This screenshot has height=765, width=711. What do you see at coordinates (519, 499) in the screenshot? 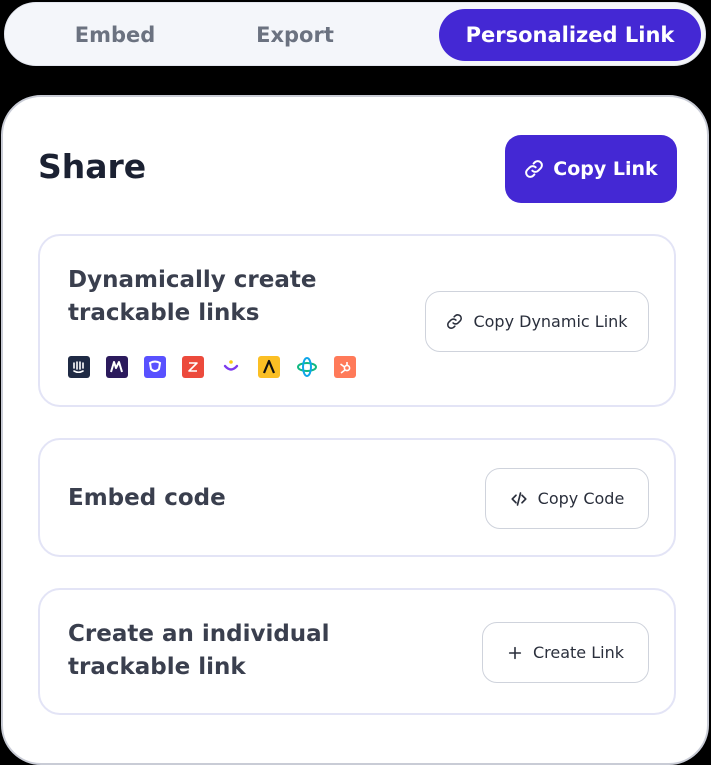
I see `code-icon` at bounding box center [519, 499].